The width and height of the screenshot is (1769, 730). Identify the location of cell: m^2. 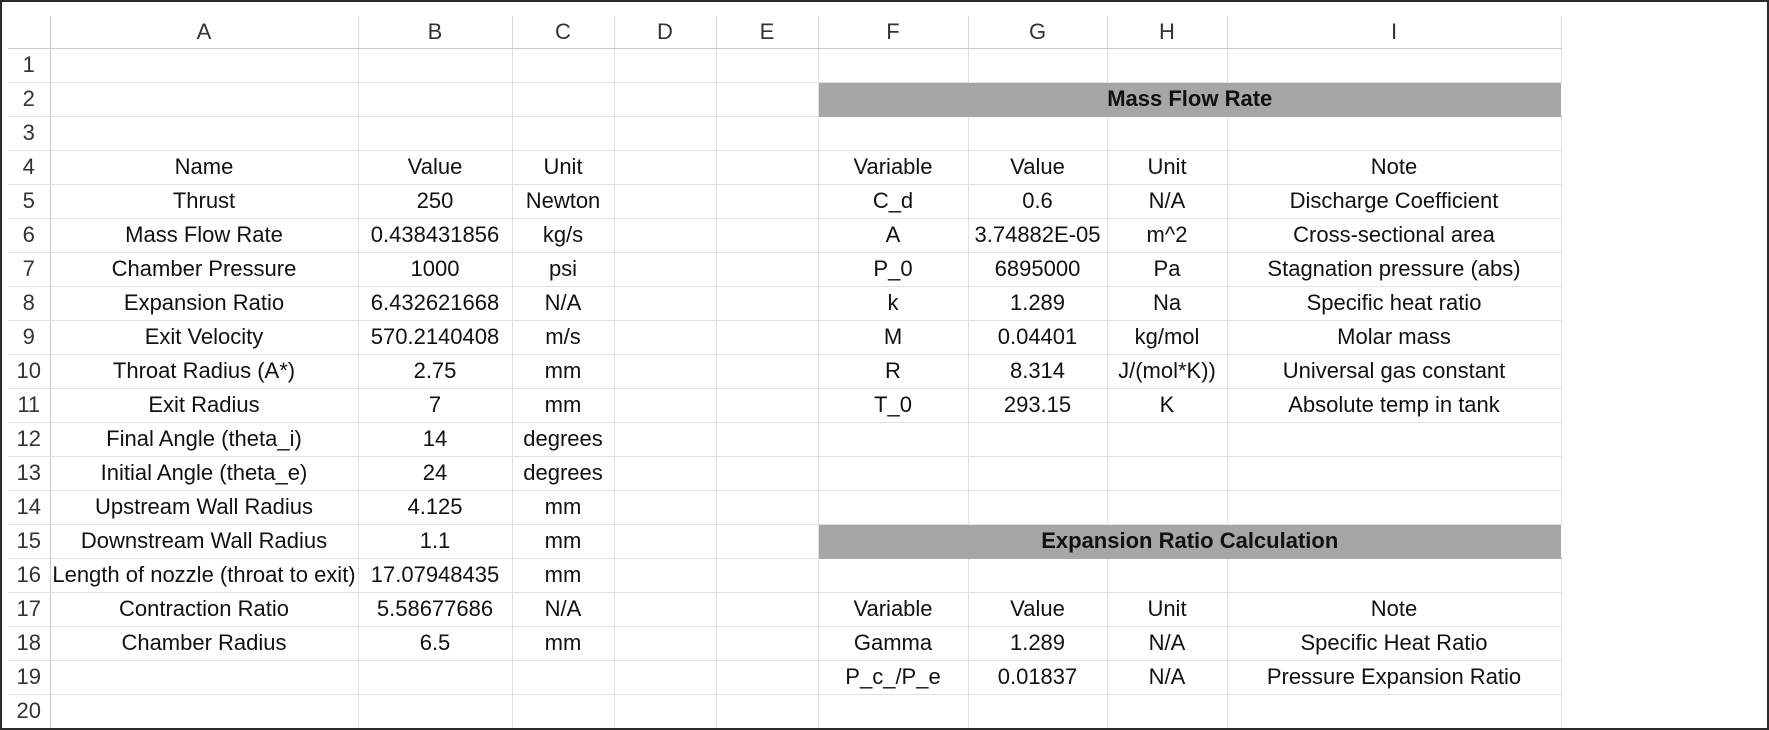
(1167, 235).